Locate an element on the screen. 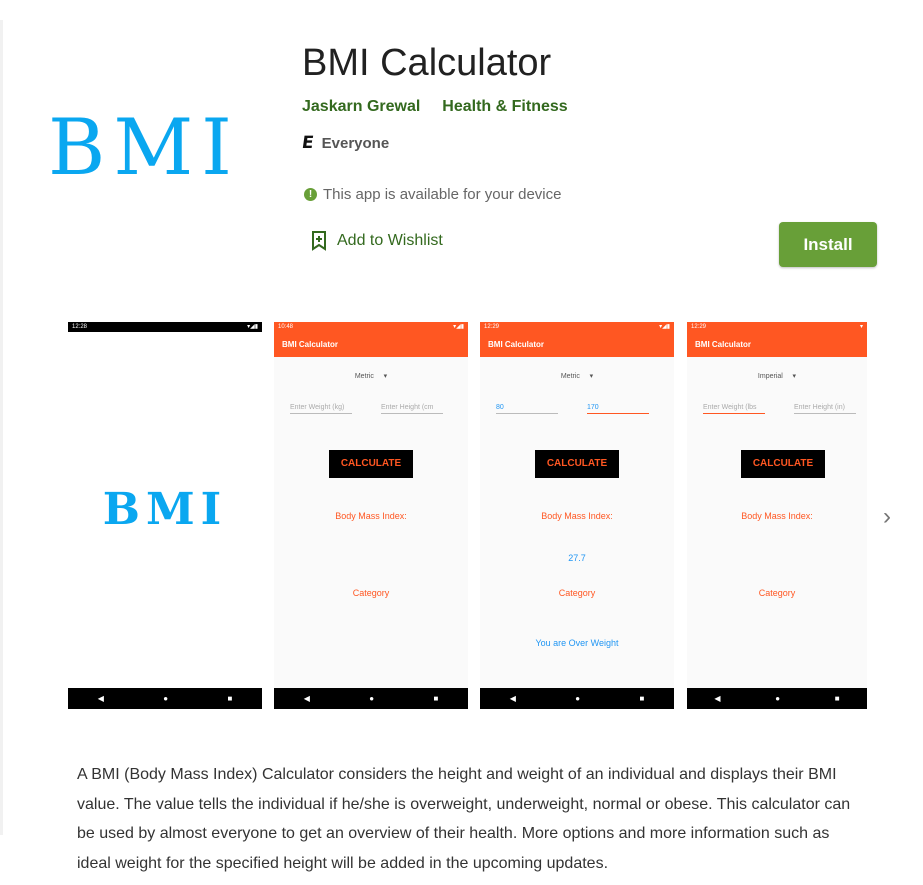  height-field: Enter Height (in) is located at coordinates (825, 409).